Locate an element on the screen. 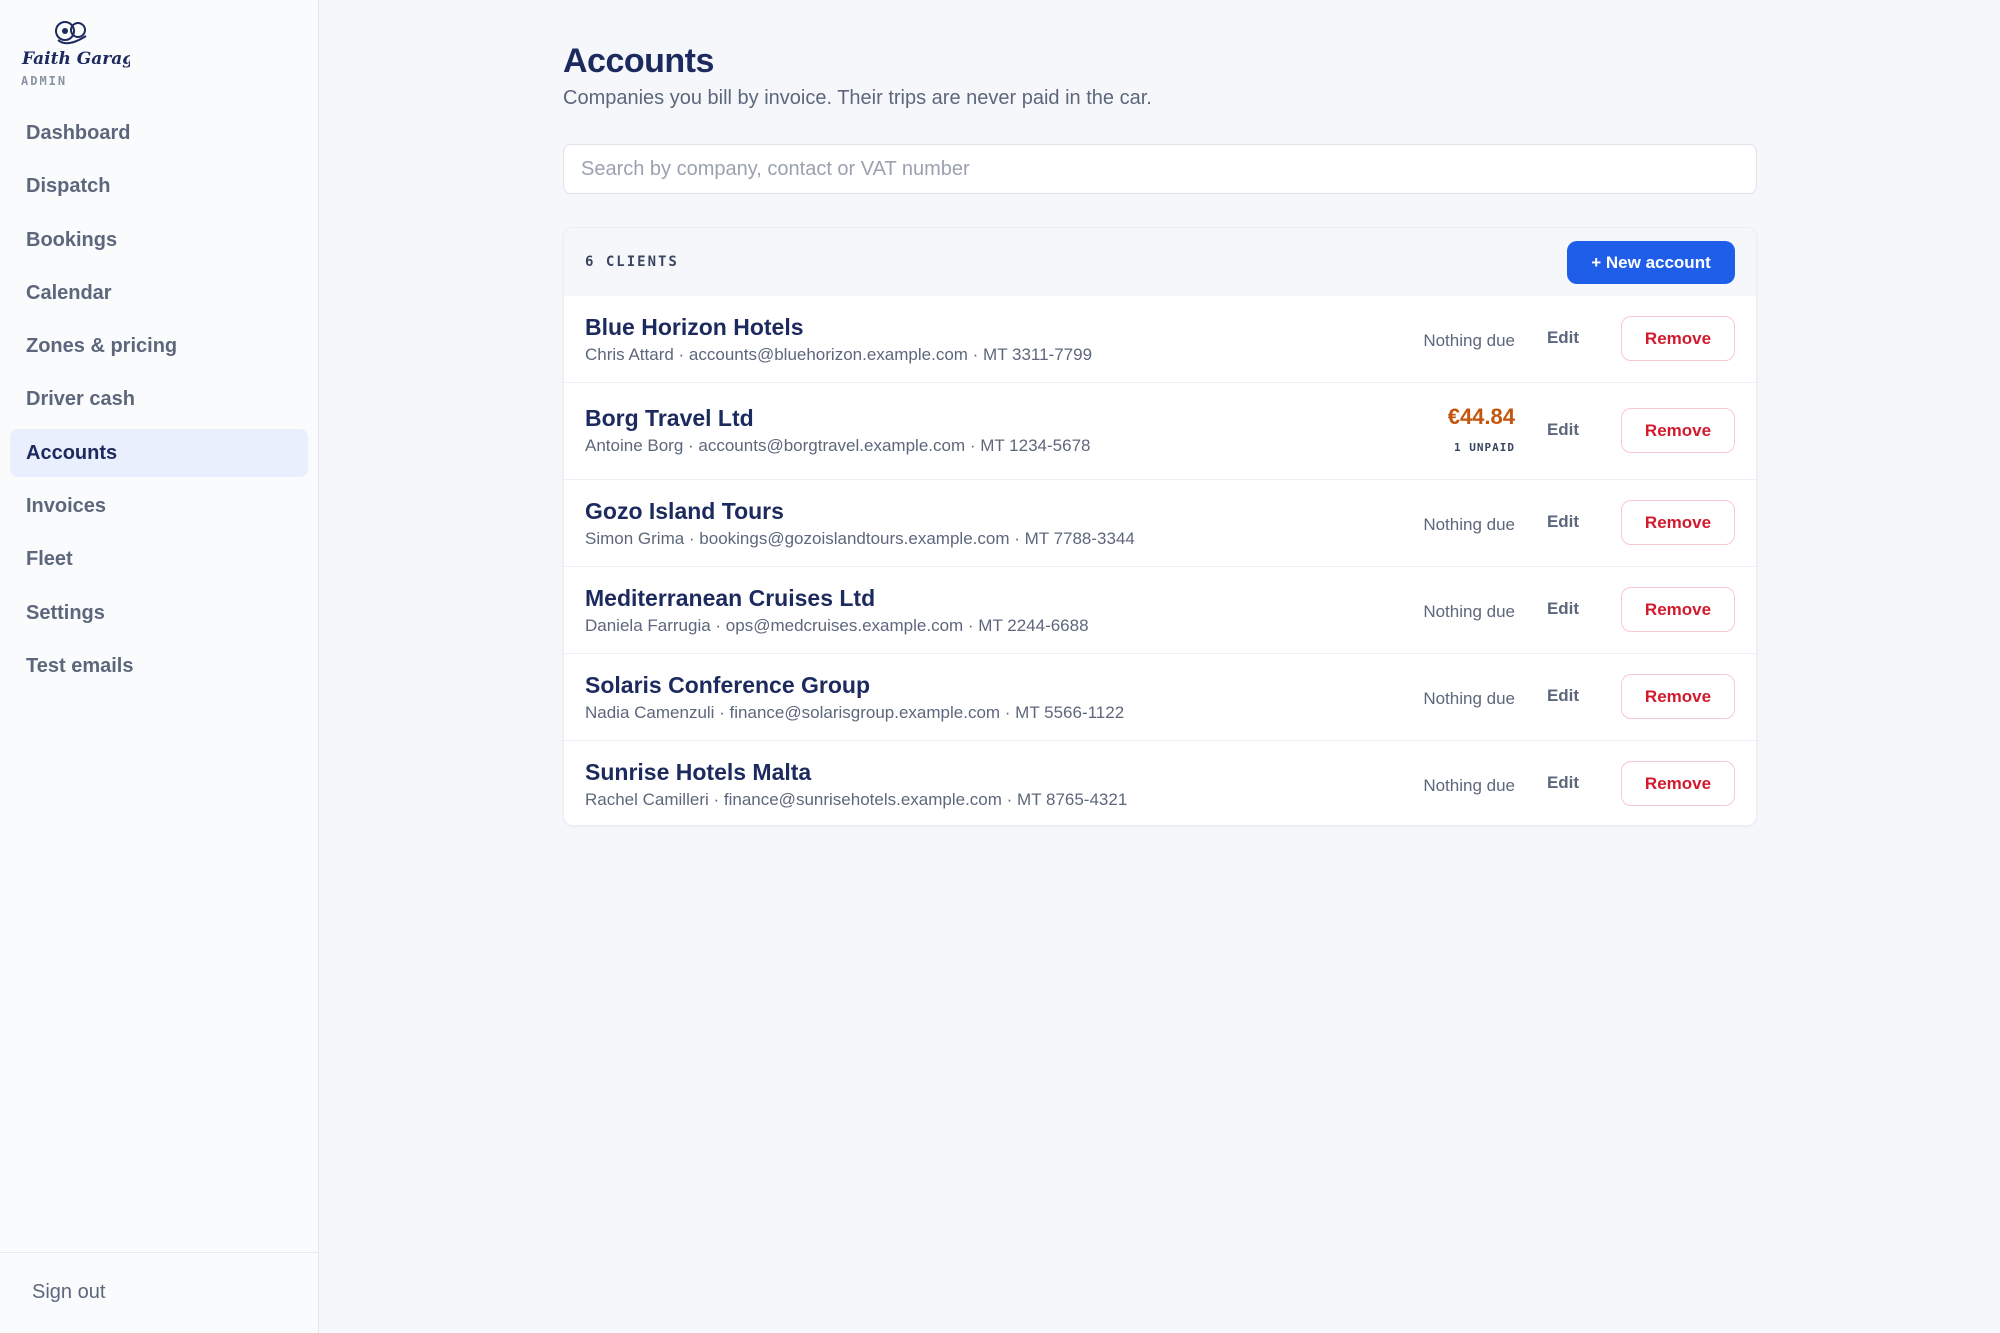  company-name: Mediterranean Cruises Ltd is located at coordinates (730, 598).